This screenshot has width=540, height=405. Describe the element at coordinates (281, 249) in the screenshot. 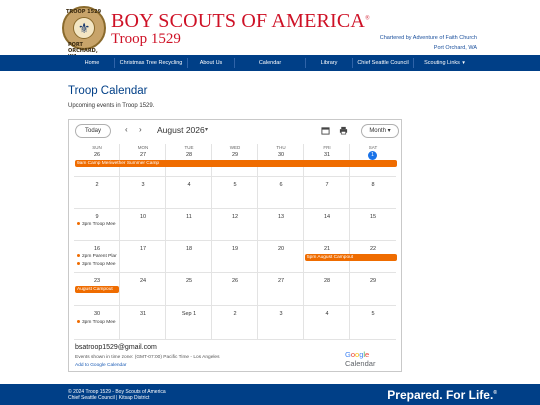

I see `day-number: 20` at that location.